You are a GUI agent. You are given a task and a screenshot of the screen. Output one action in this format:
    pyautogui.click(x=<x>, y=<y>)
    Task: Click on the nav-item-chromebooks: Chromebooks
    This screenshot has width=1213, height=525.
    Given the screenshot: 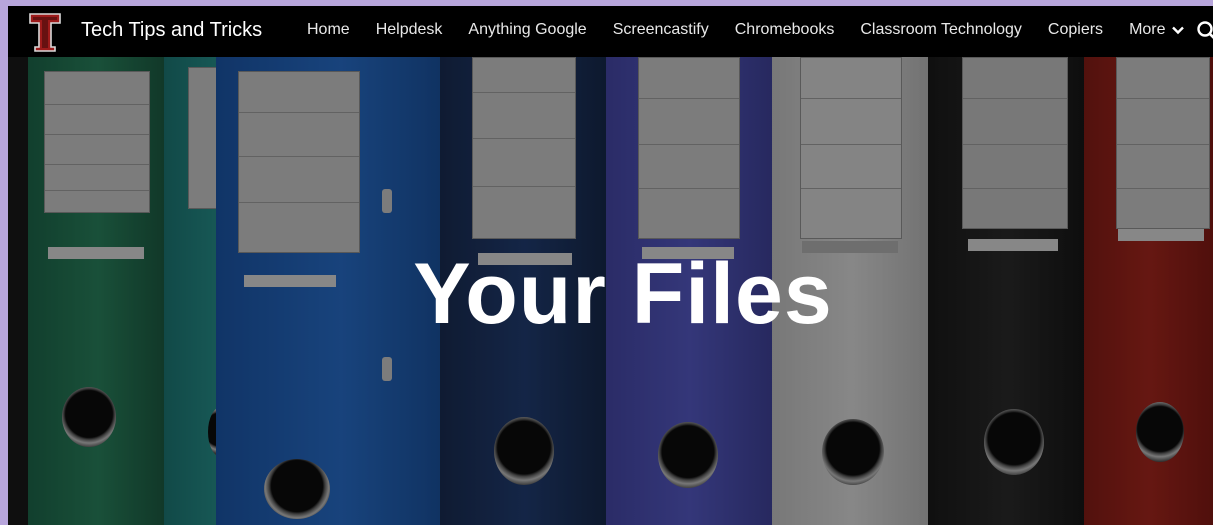 What is the action you would take?
    pyautogui.click(x=785, y=30)
    